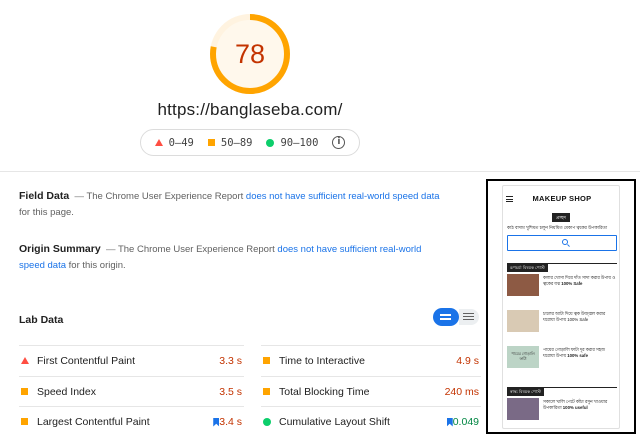  Describe the element at coordinates (339, 142) in the screenshot. I see `info-icon: i` at that location.